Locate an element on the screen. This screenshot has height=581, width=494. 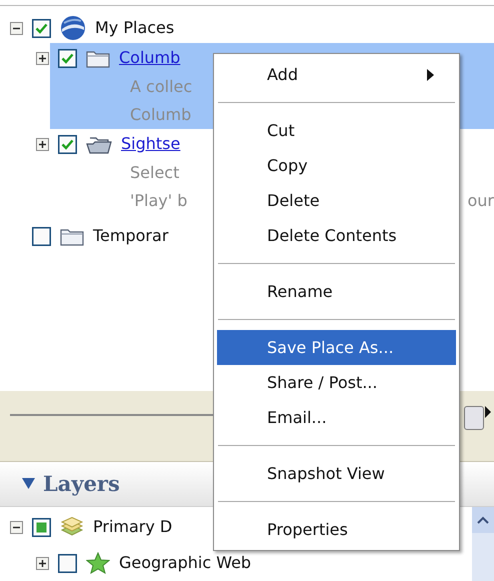
place-description: our is located at coordinates (480, 201).